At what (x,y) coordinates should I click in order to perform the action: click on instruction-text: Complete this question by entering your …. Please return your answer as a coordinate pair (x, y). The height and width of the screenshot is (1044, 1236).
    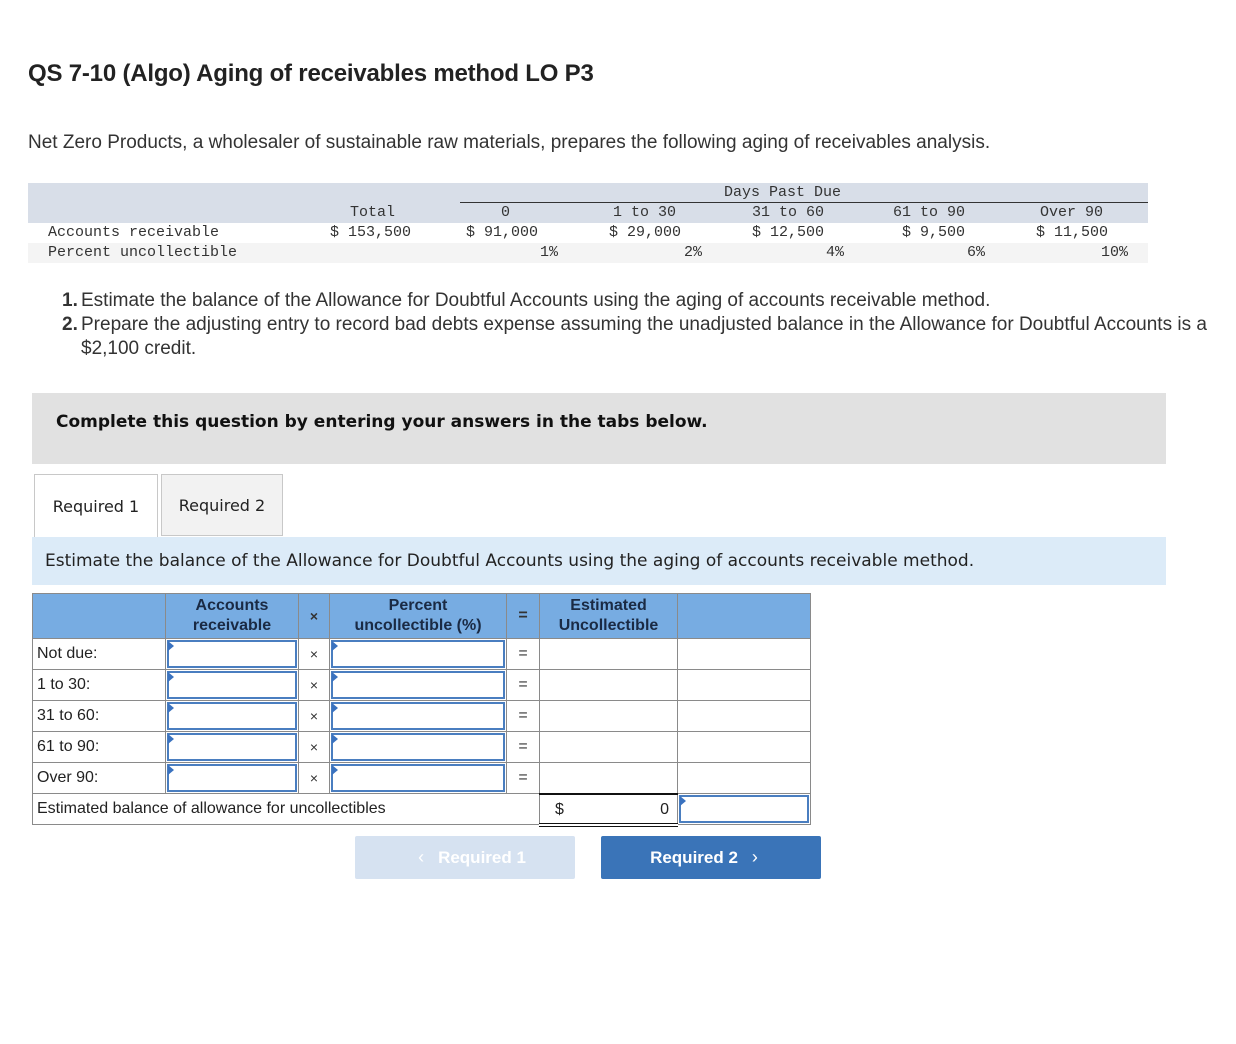
    Looking at the image, I should click on (382, 422).